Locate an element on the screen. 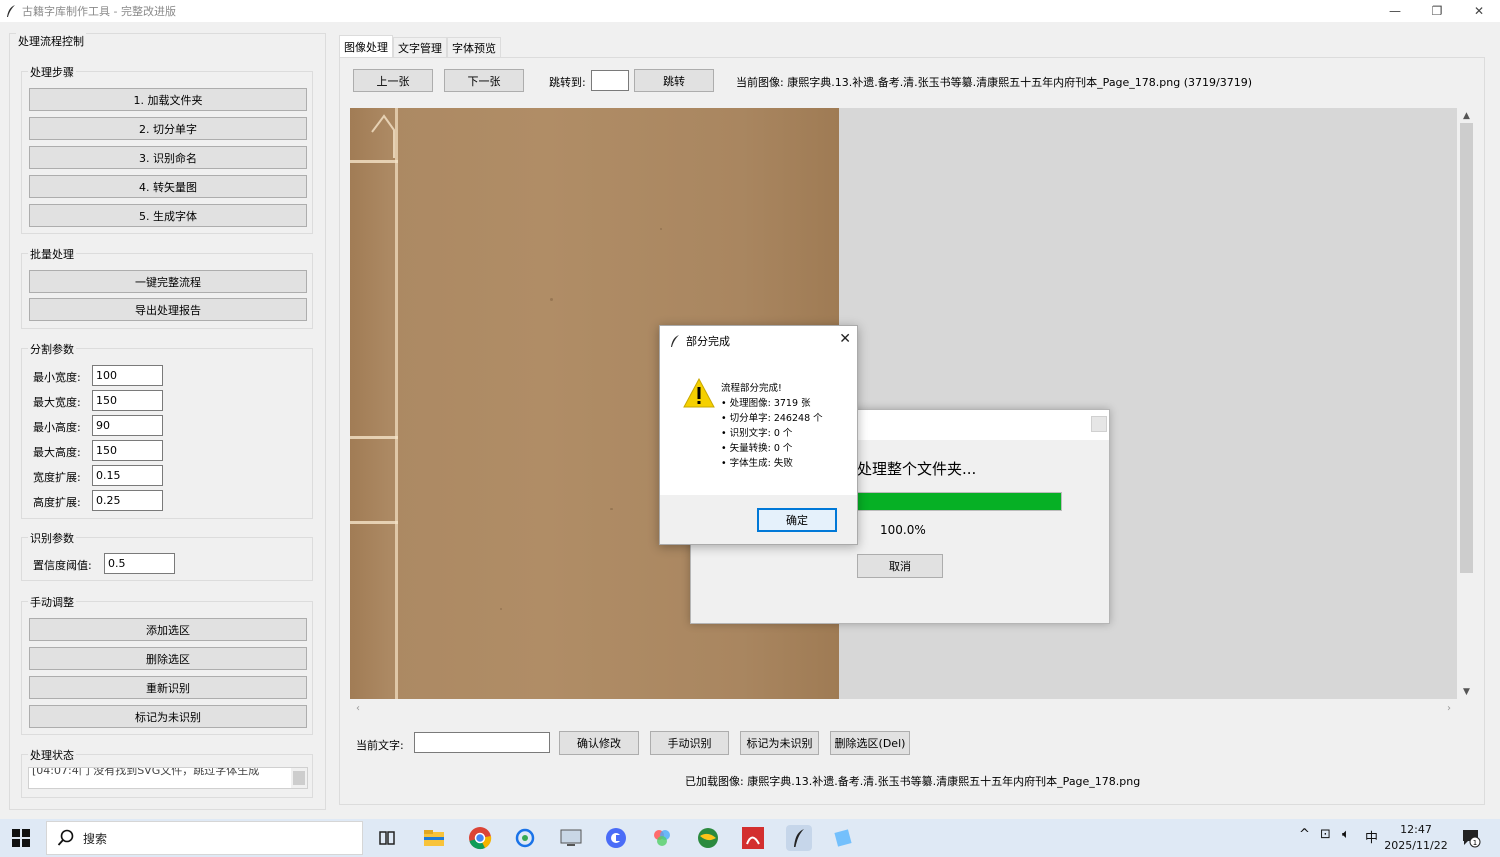  max-height-input: 150 is located at coordinates (127, 450).